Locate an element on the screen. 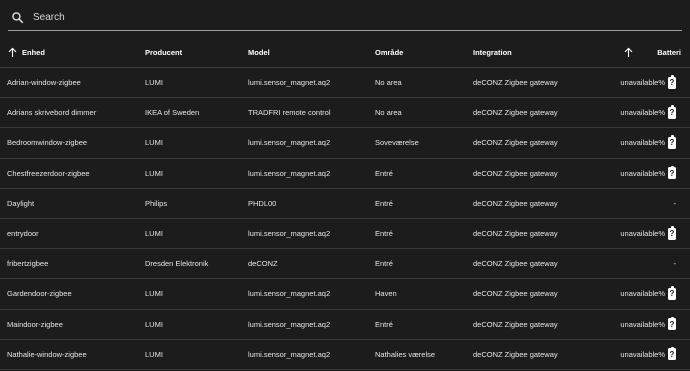 This screenshot has width=690, height=371. search-input: Search is located at coordinates (49, 17).